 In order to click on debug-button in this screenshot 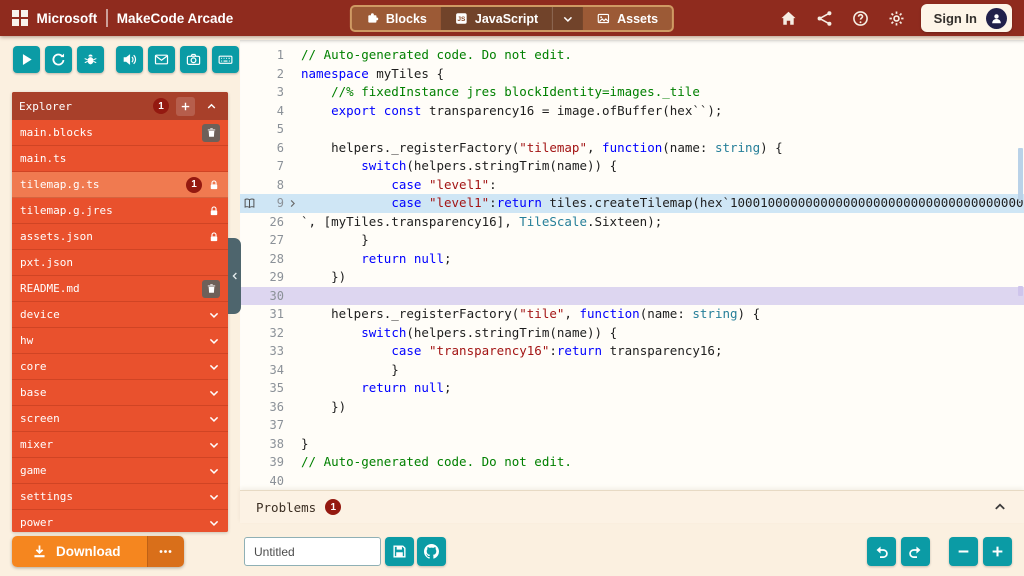, I will do `click(90, 59)`.